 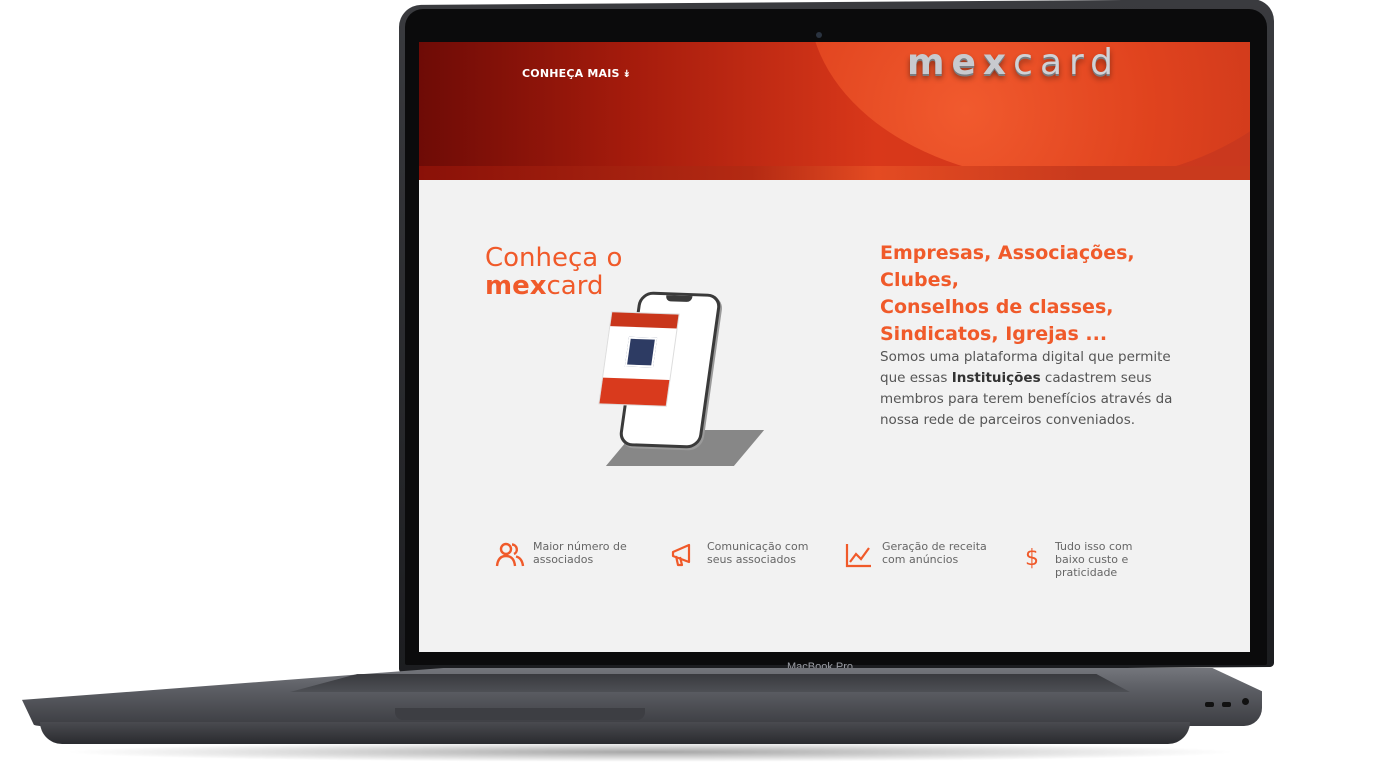 I want to click on intro-title-line1: Conheça o, so click(x=554, y=258).